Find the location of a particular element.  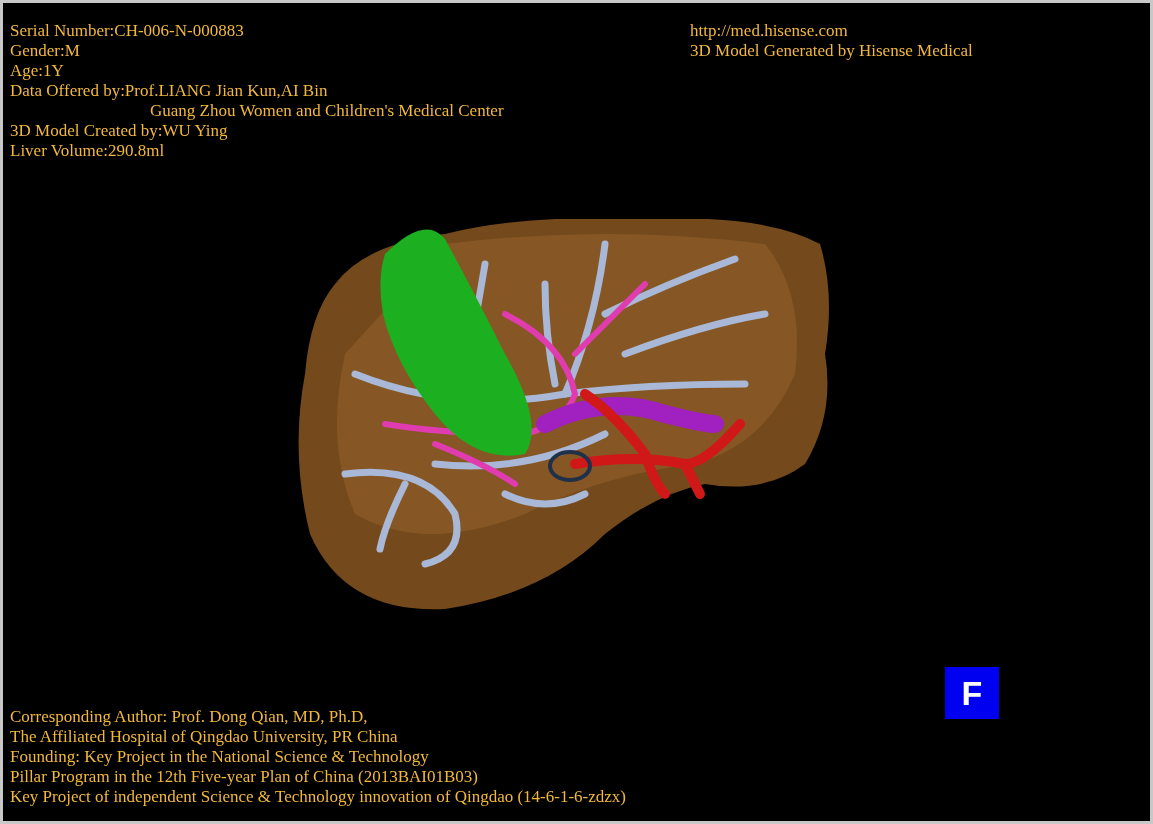

info-text: 3D Model Generated by Hisense Medical is located at coordinates (831, 51).